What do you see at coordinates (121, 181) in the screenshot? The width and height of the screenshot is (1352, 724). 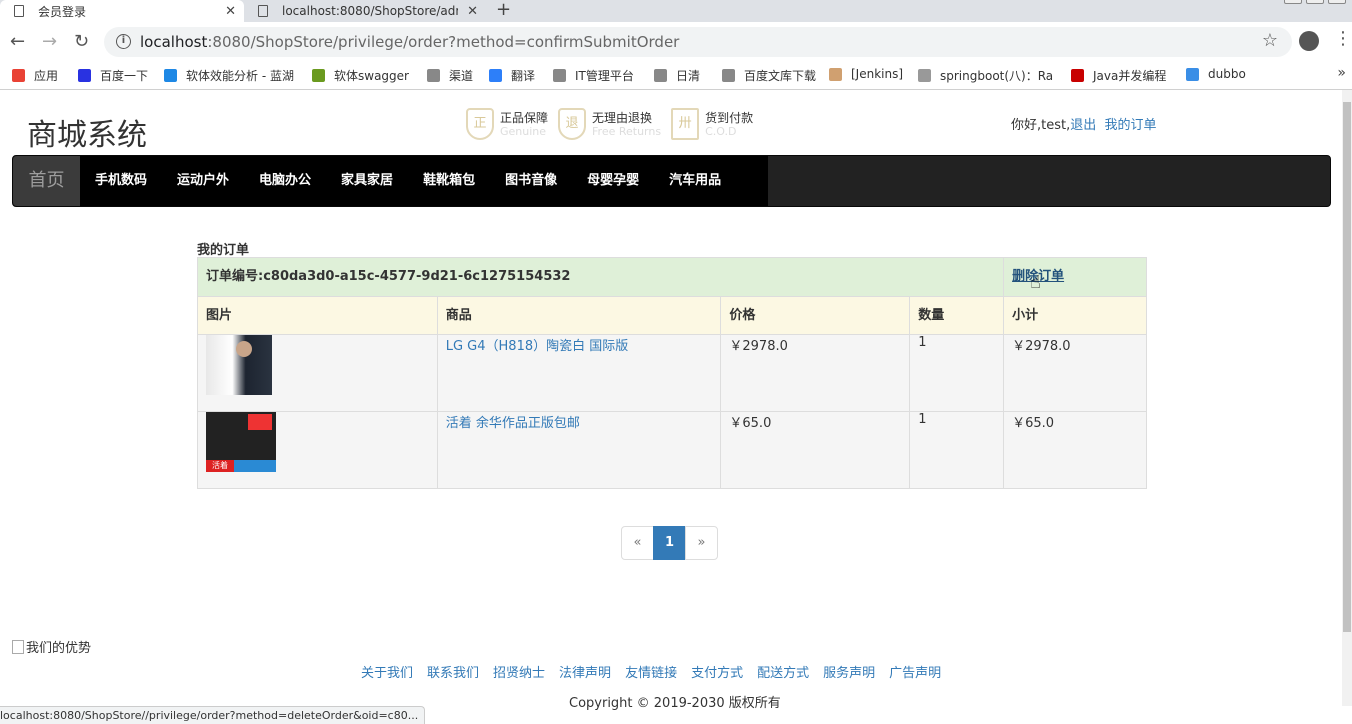 I see `nav-category-item: 手机数码` at bounding box center [121, 181].